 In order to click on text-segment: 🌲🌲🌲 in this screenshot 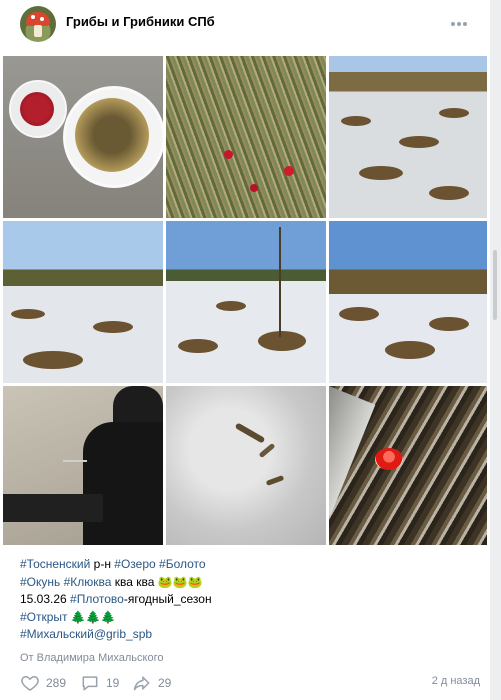, I will do `click(91, 616)`.